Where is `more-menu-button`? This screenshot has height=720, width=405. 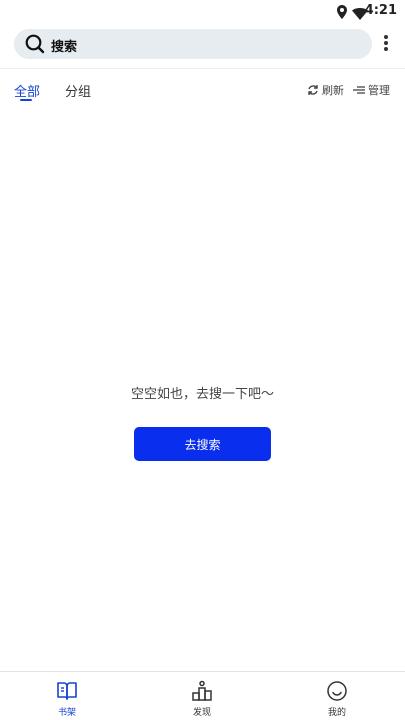 more-menu-button is located at coordinates (386, 44).